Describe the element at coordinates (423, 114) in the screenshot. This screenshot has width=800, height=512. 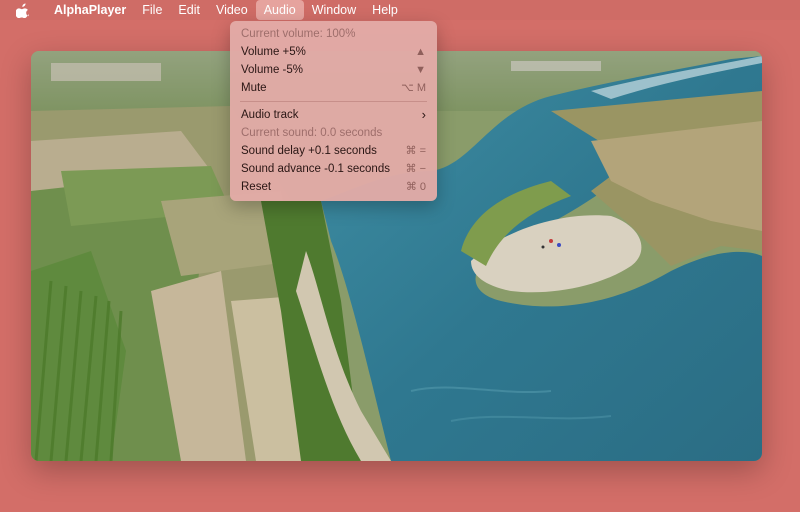
I see `chevron-right-icon: ›` at that location.